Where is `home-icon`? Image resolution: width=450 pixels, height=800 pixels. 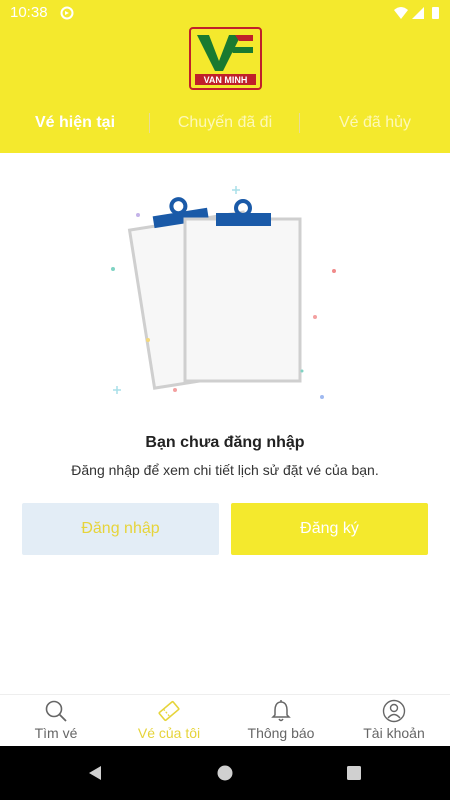
home-icon is located at coordinates (225, 773).